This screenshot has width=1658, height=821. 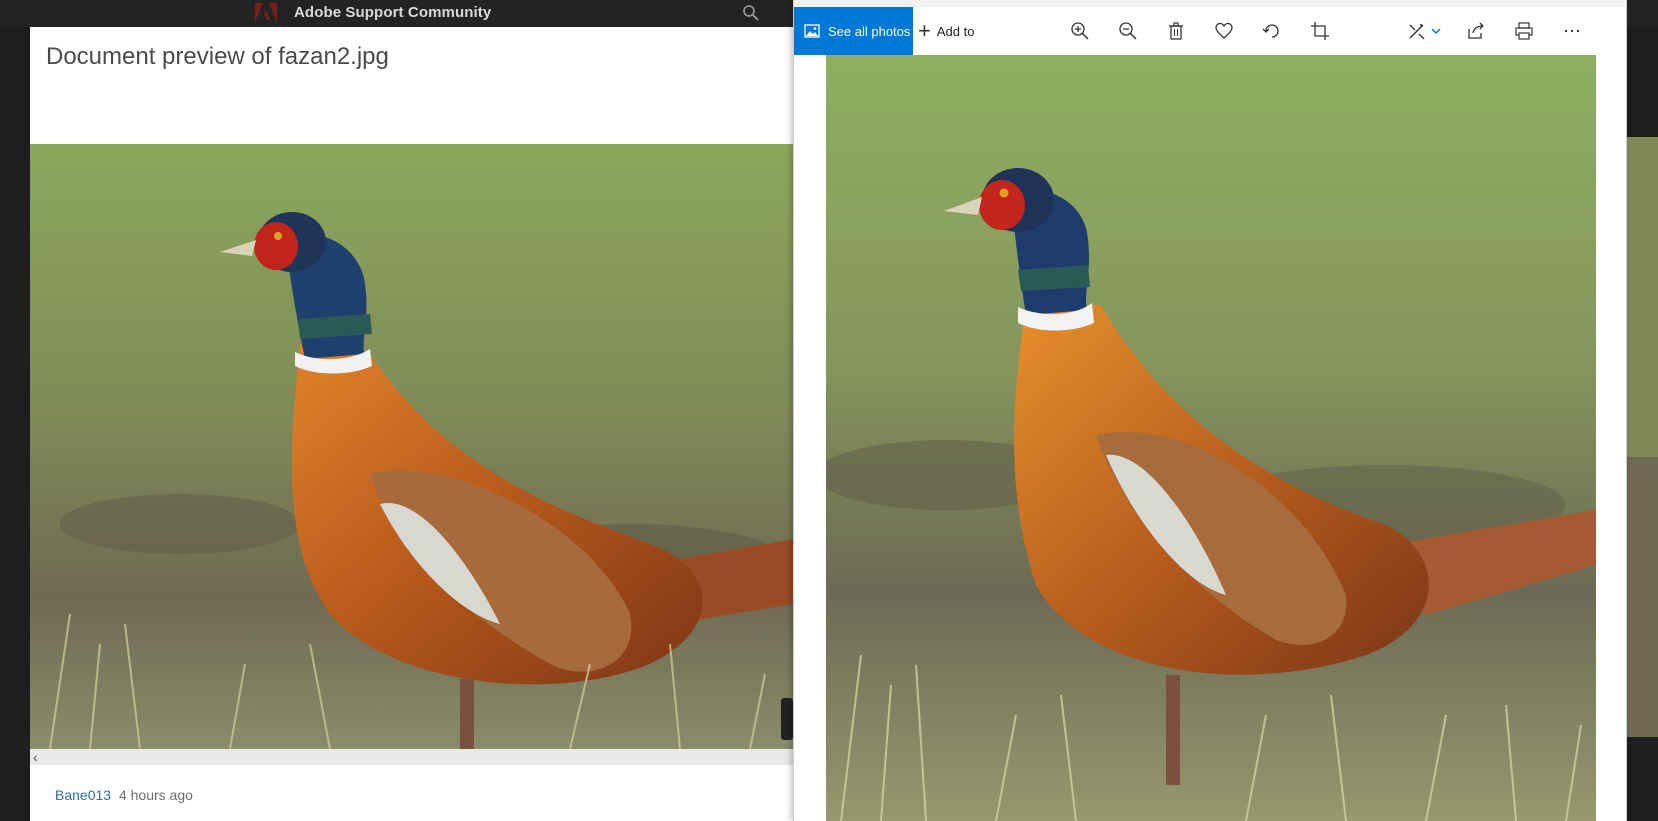 I want to click on pheasant-photo-edge, so click(x=1641, y=437).